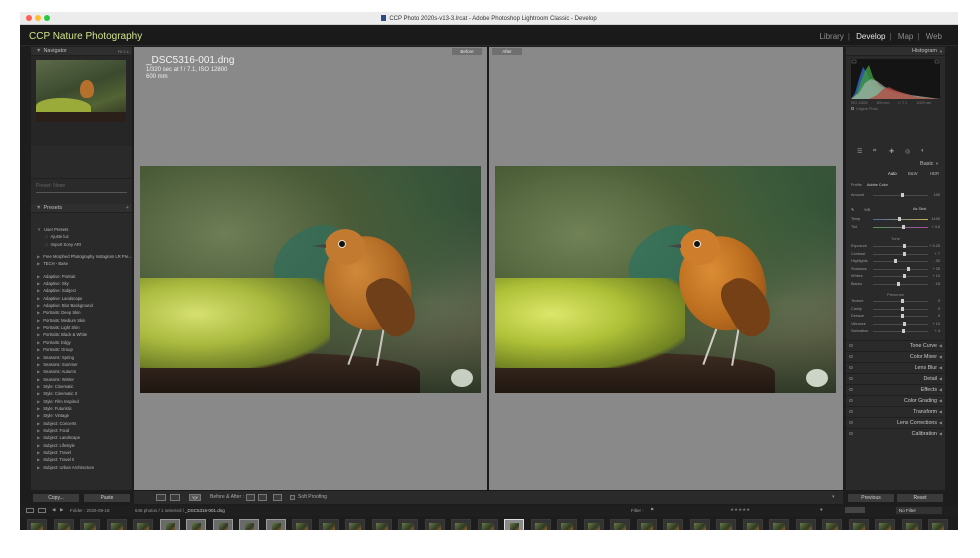  Describe the element at coordinates (84, 342) in the screenshot. I see `preset-item: ▶ Portraits: Edgy` at that location.